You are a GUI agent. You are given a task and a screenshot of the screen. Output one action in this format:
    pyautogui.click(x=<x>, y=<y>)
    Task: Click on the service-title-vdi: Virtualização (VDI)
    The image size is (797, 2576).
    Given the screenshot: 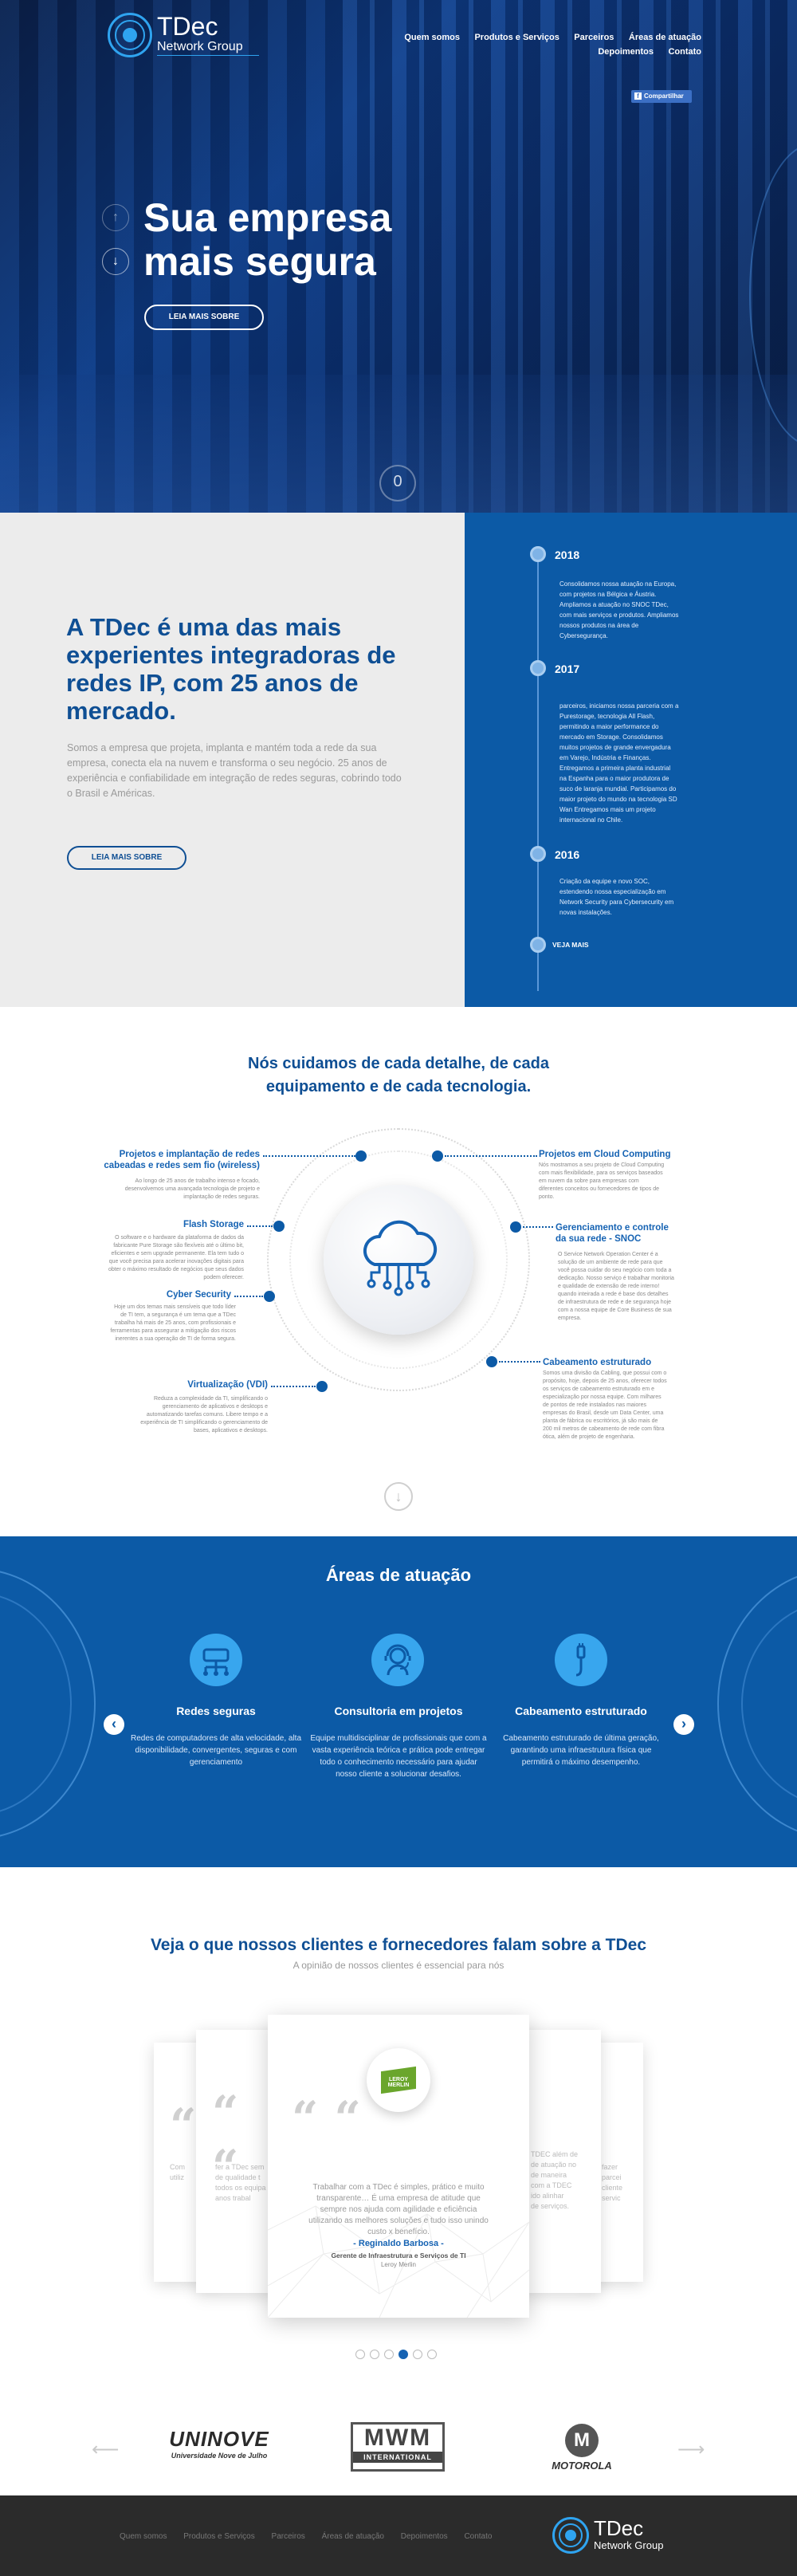 What is the action you would take?
    pyautogui.click(x=228, y=1385)
    